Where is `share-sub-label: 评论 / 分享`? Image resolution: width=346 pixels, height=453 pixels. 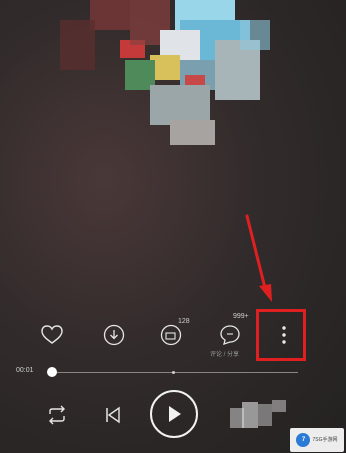 share-sub-label: 评论 / 分享 is located at coordinates (225, 355).